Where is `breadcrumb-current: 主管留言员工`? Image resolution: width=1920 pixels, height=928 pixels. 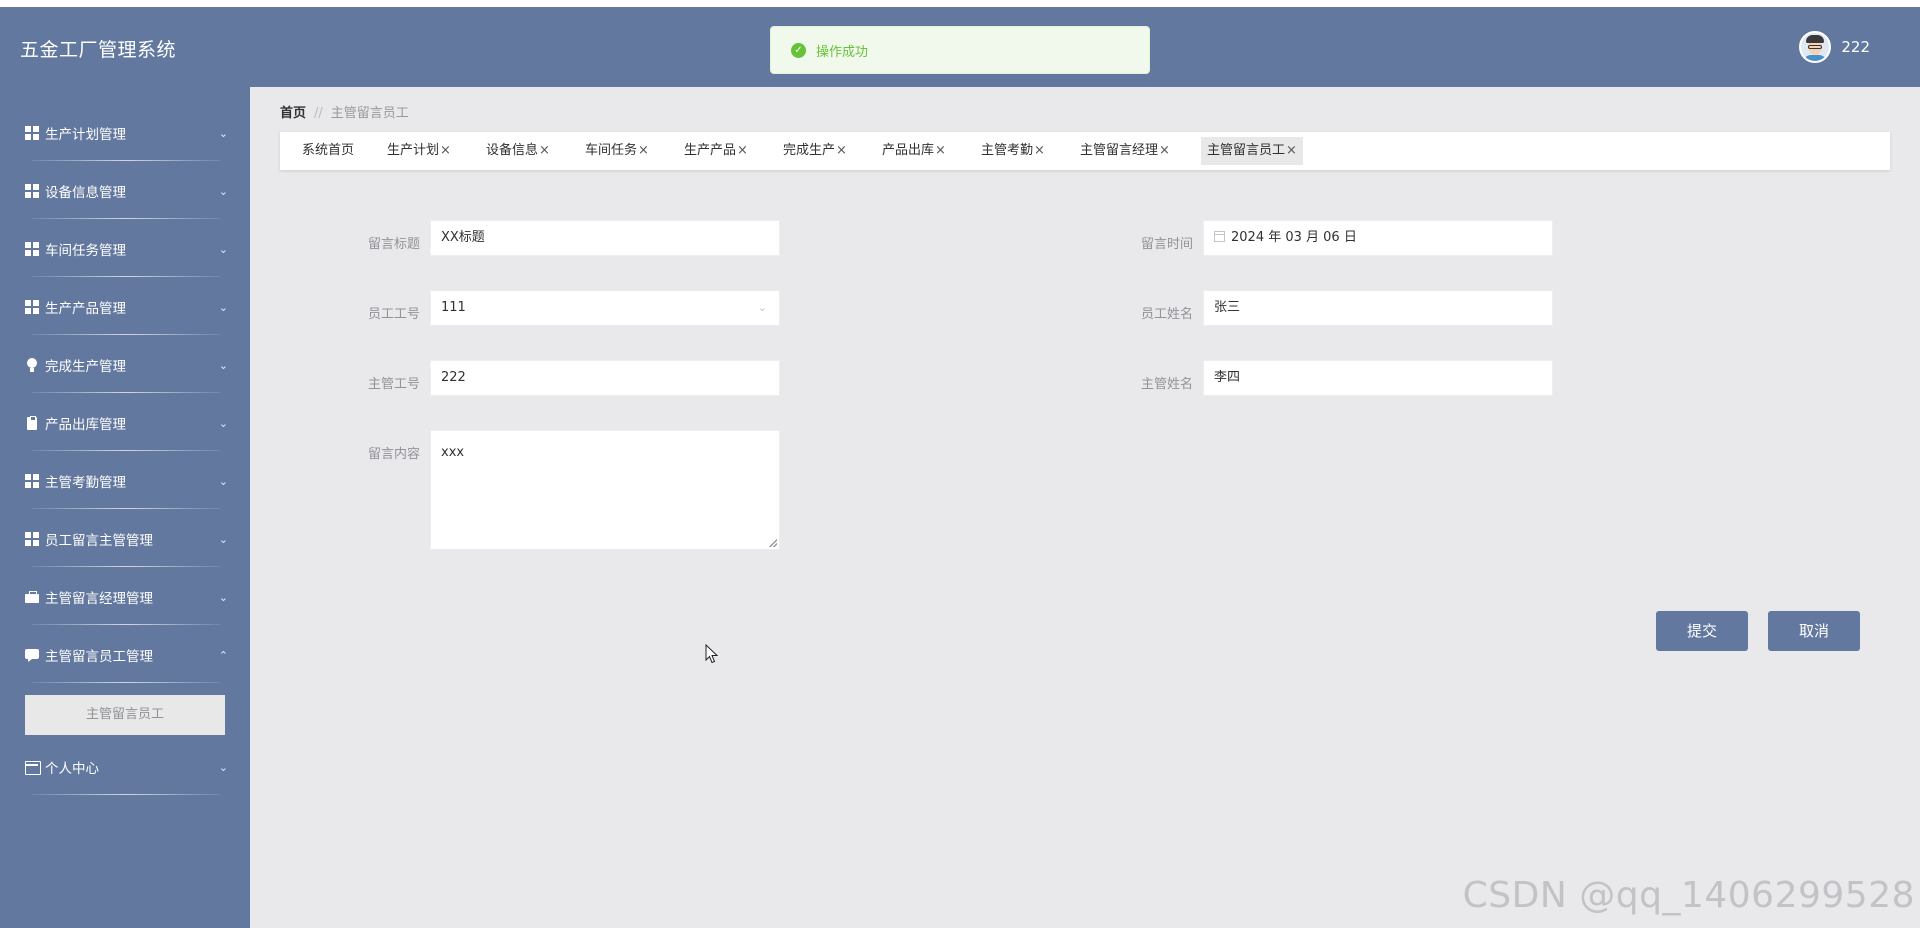 breadcrumb-current: 主管留言员工 is located at coordinates (369, 113).